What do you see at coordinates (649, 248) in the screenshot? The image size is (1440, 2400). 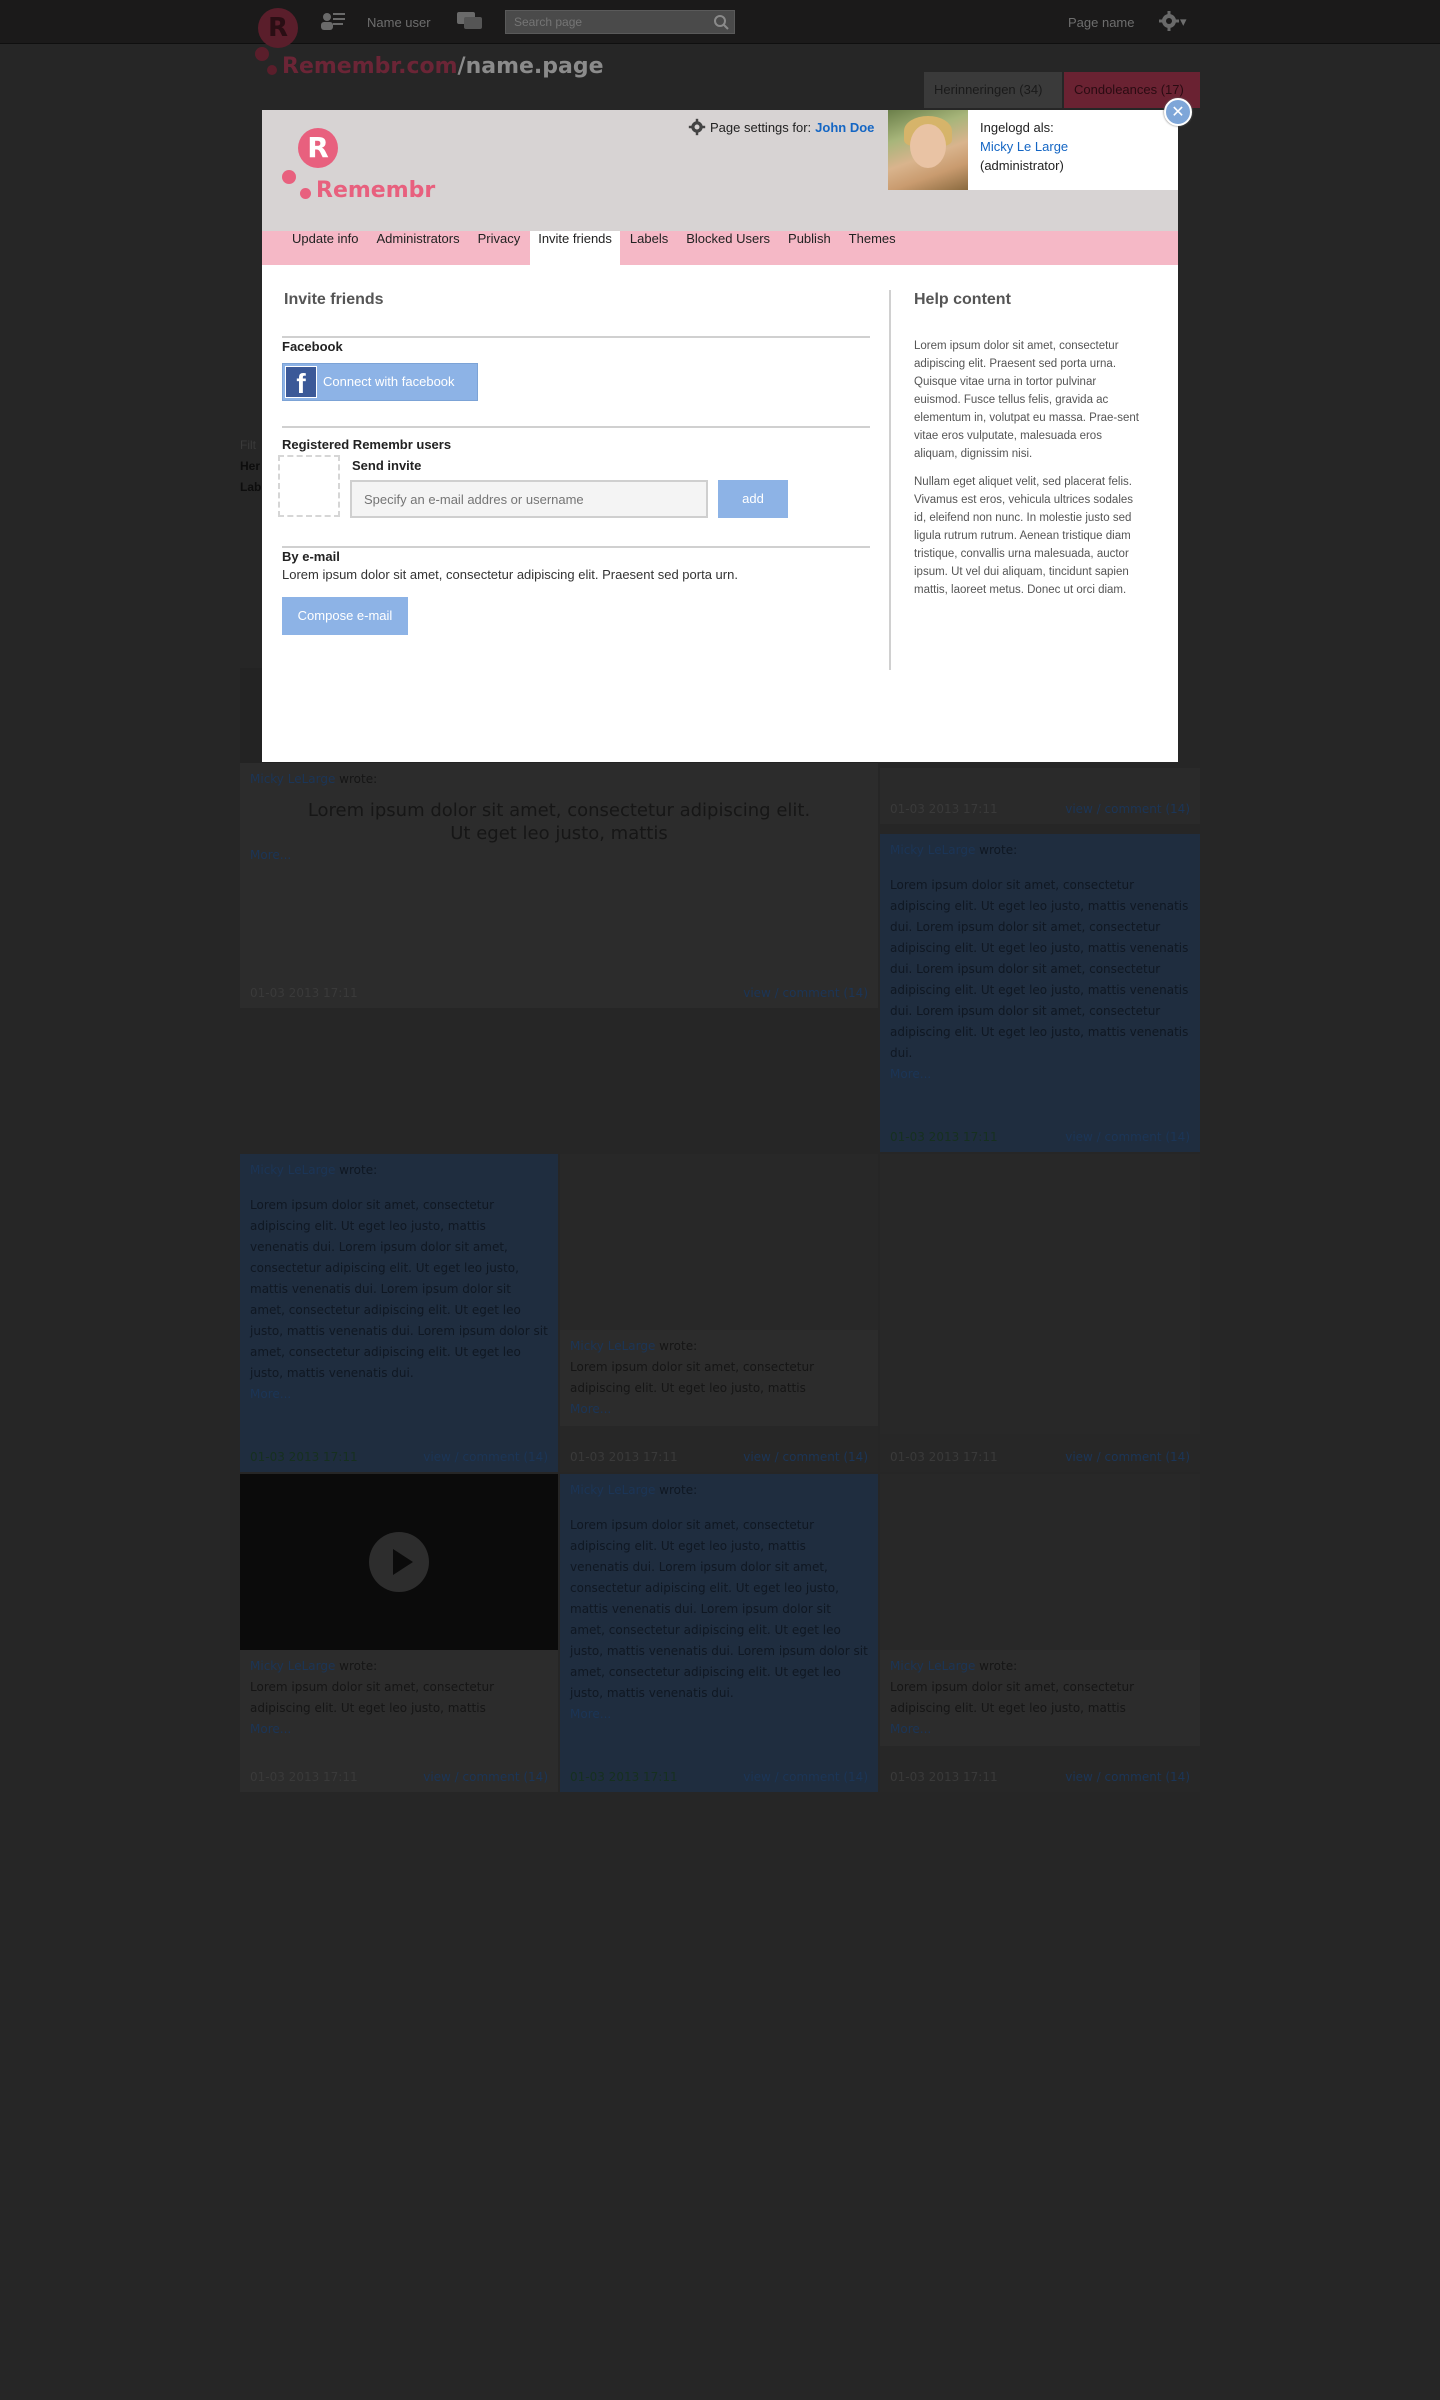 I see `tab-labels: Labels` at bounding box center [649, 248].